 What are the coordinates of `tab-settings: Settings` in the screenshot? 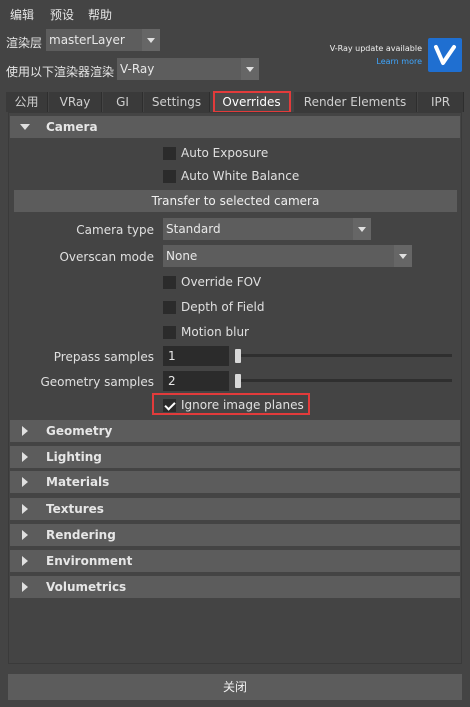 It's located at (177, 102).